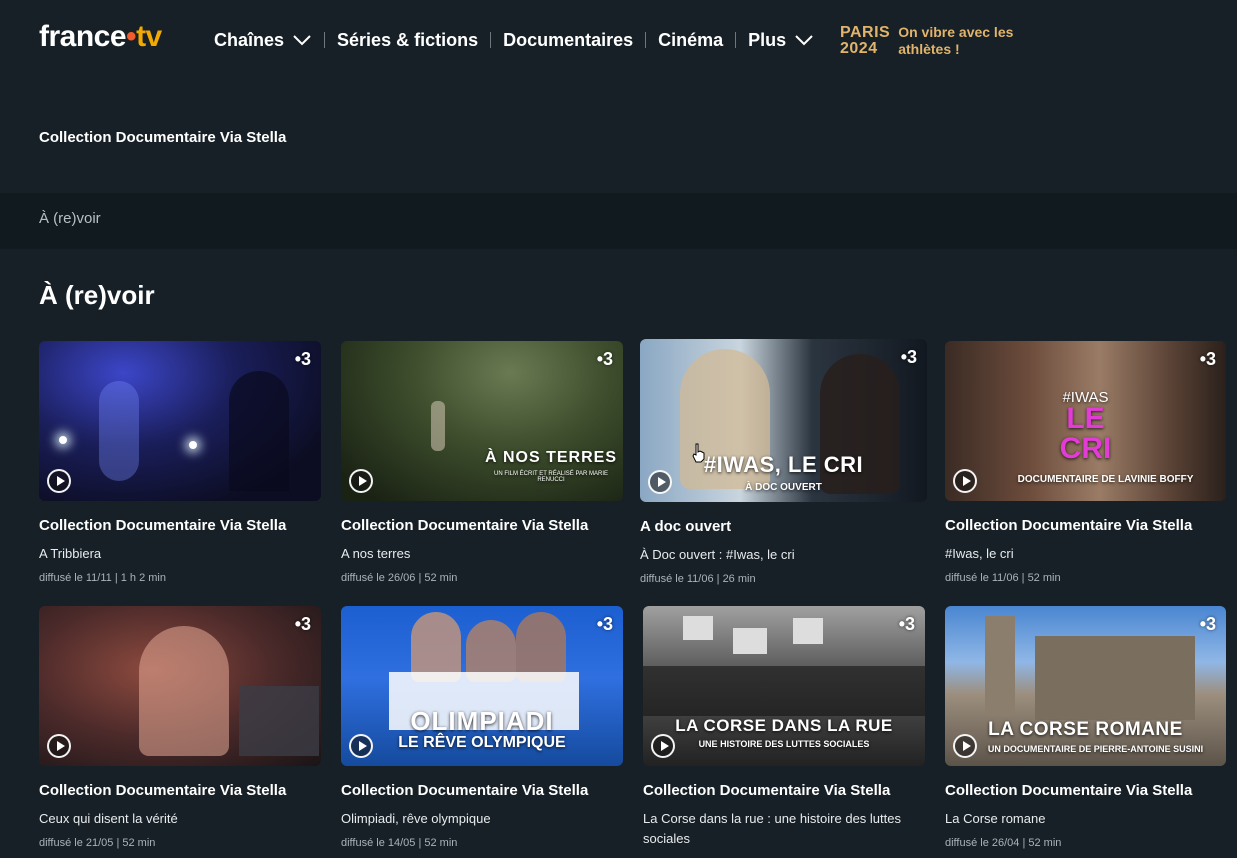 The height and width of the screenshot is (858, 1237). What do you see at coordinates (97, 843) in the screenshot?
I see `card-broadcast-info: diffusé le 21/05 | 52 min` at bounding box center [97, 843].